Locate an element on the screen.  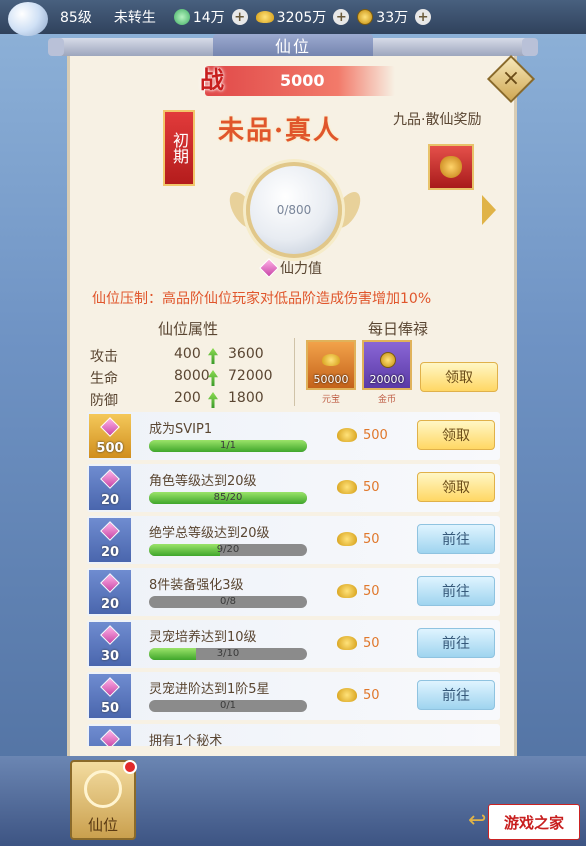
task-row: 50 灵宠进阶达到1阶5星 0/1 50 前往 is located at coordinates (293, 696).